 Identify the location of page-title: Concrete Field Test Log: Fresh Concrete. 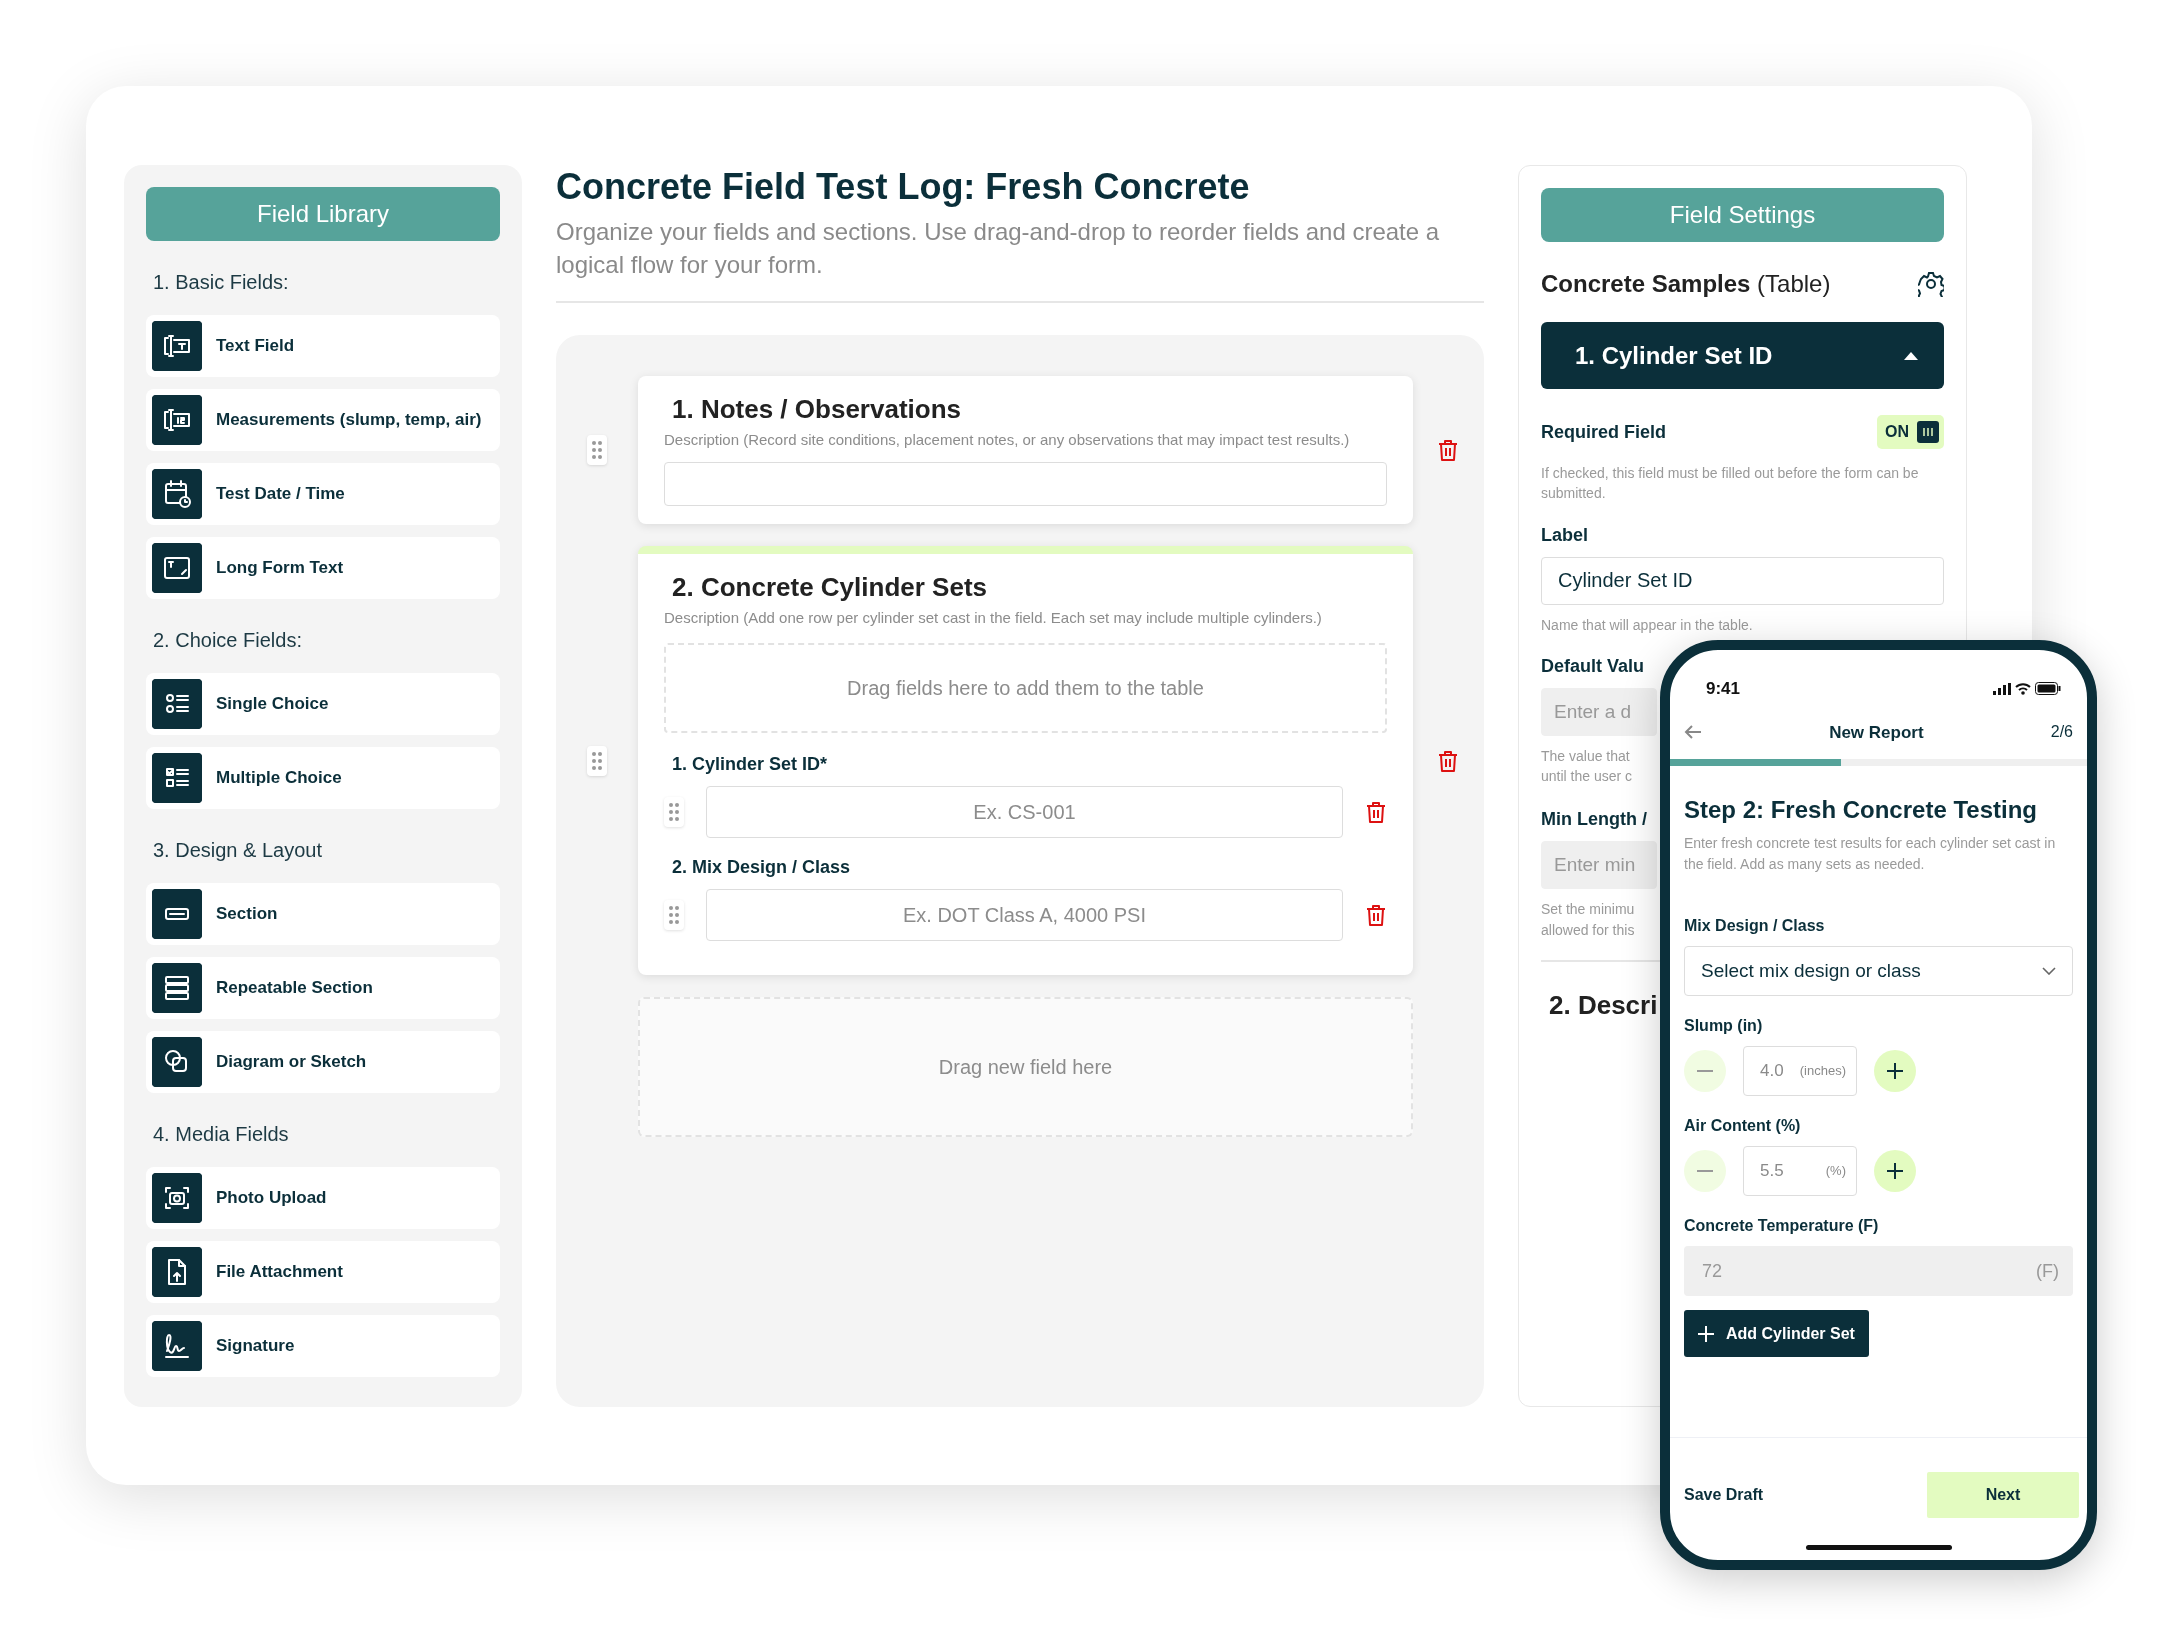
(903, 187).